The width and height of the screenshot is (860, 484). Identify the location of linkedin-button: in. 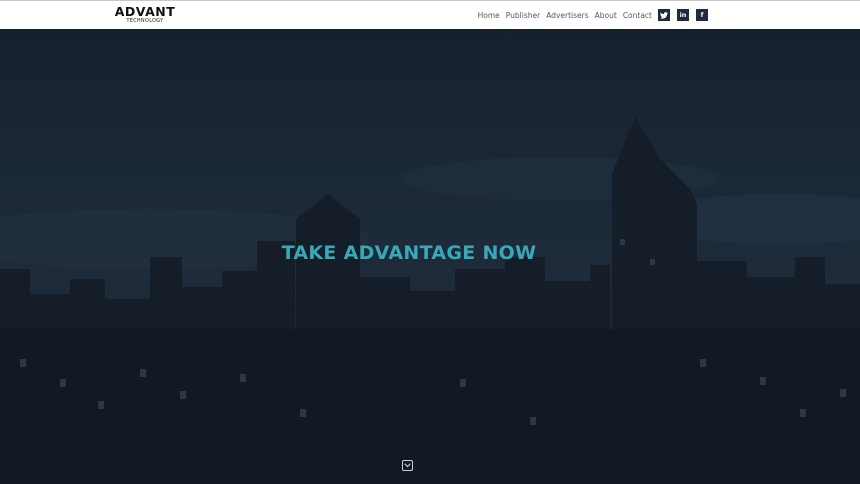
(683, 15).